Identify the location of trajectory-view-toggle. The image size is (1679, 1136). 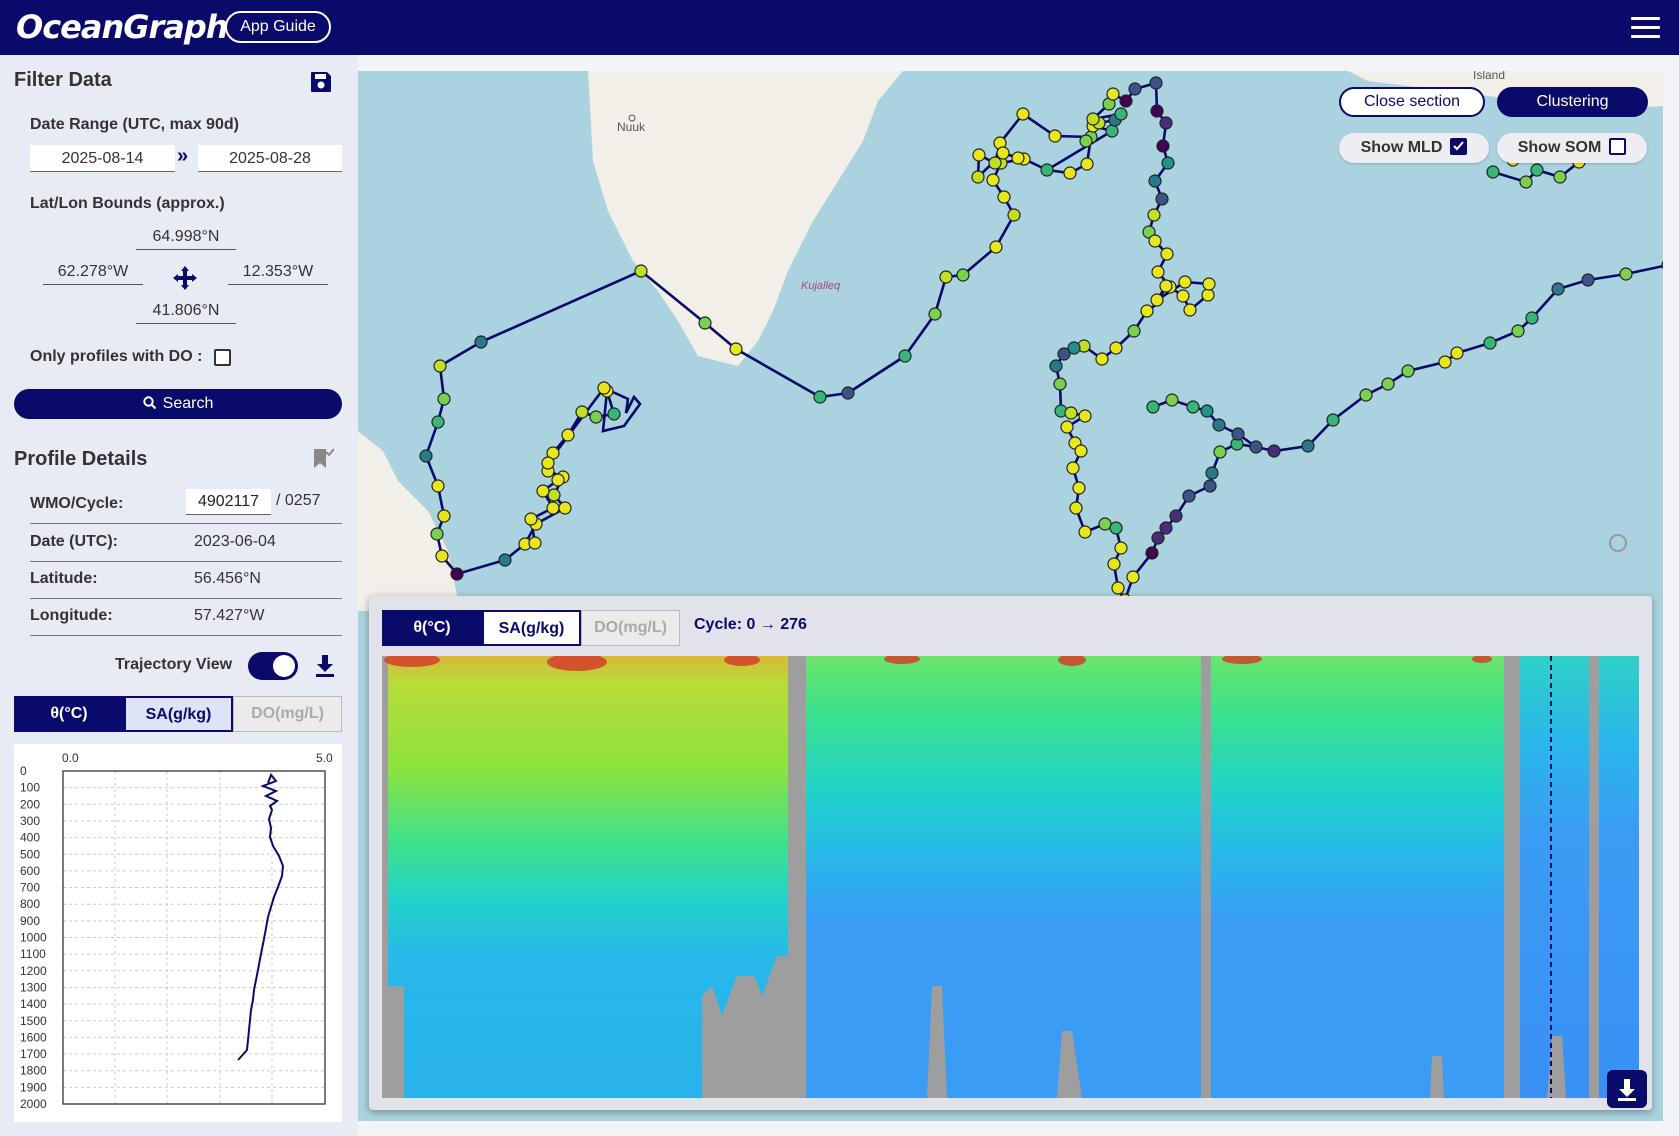
(273, 666).